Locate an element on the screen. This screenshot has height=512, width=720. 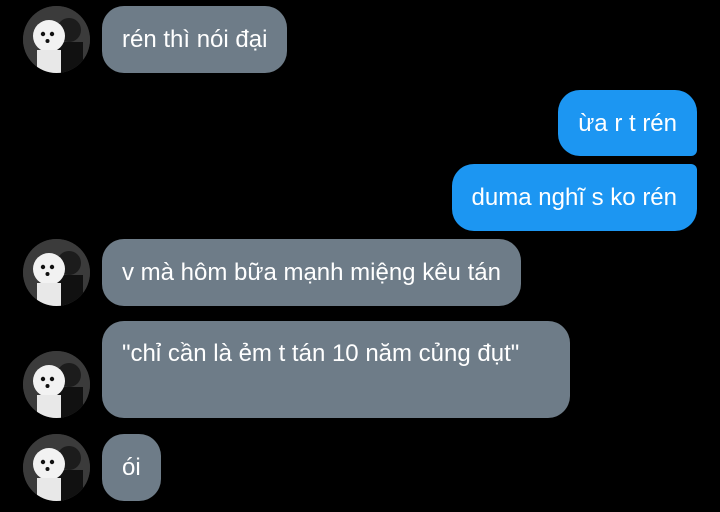
message-bubble-outgoing: ừa r t rén is located at coordinates (627, 123).